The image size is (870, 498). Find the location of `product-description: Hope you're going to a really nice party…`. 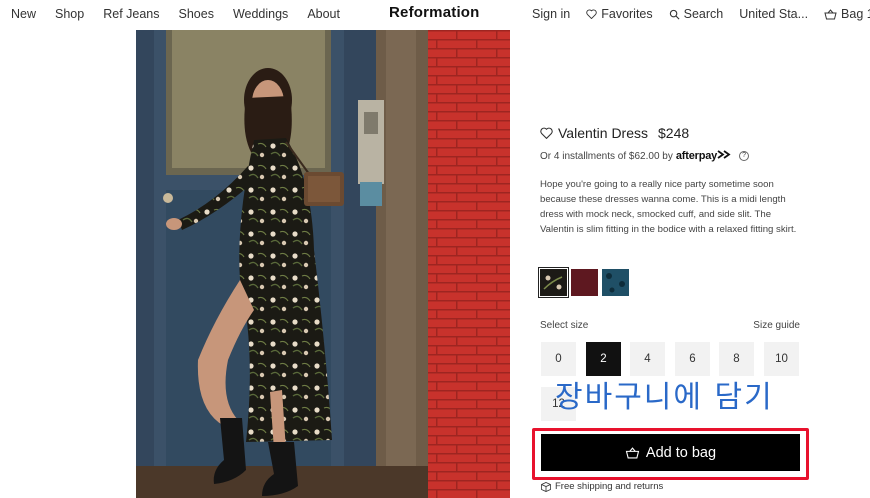

product-description: Hope you're going to a really nice party… is located at coordinates (668, 207).